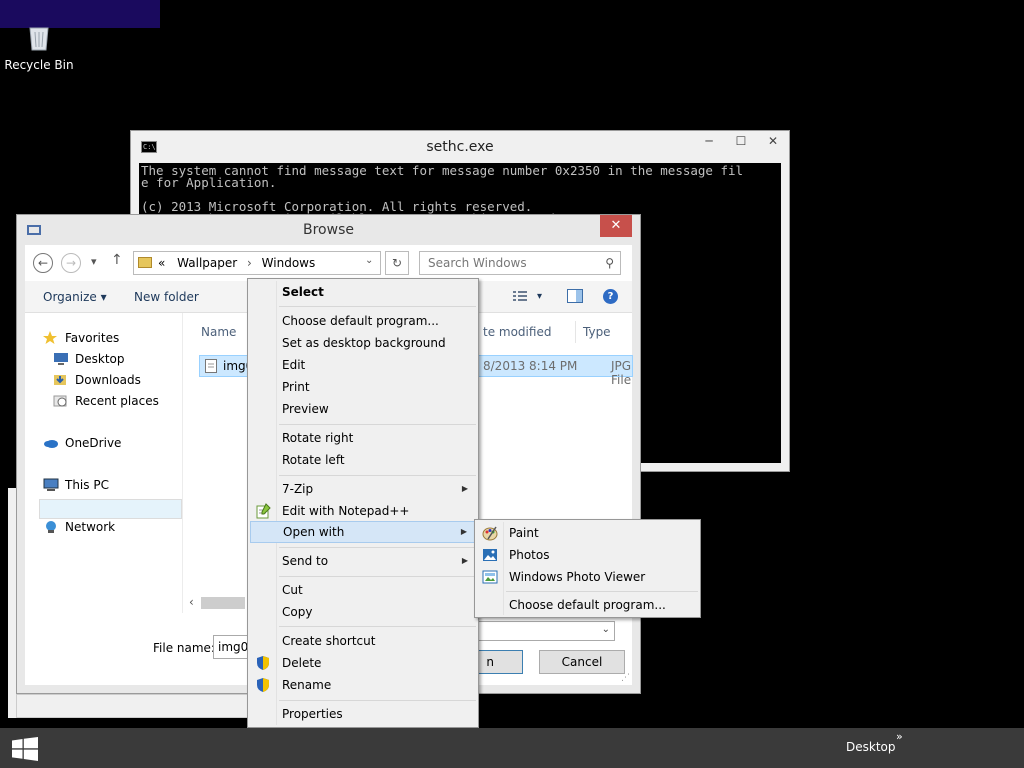  What do you see at coordinates (82, 443) in the screenshot?
I see `nav-onedrive: OneDrive` at bounding box center [82, 443].